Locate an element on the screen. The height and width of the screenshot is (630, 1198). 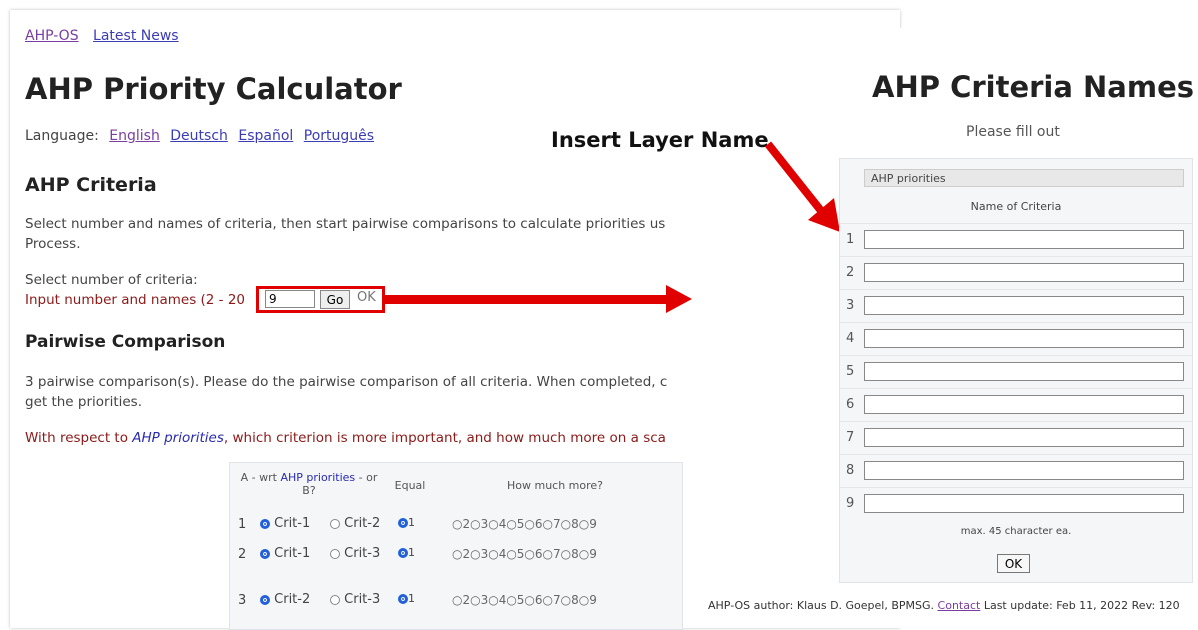
head-b: - or is located at coordinates (366, 477).